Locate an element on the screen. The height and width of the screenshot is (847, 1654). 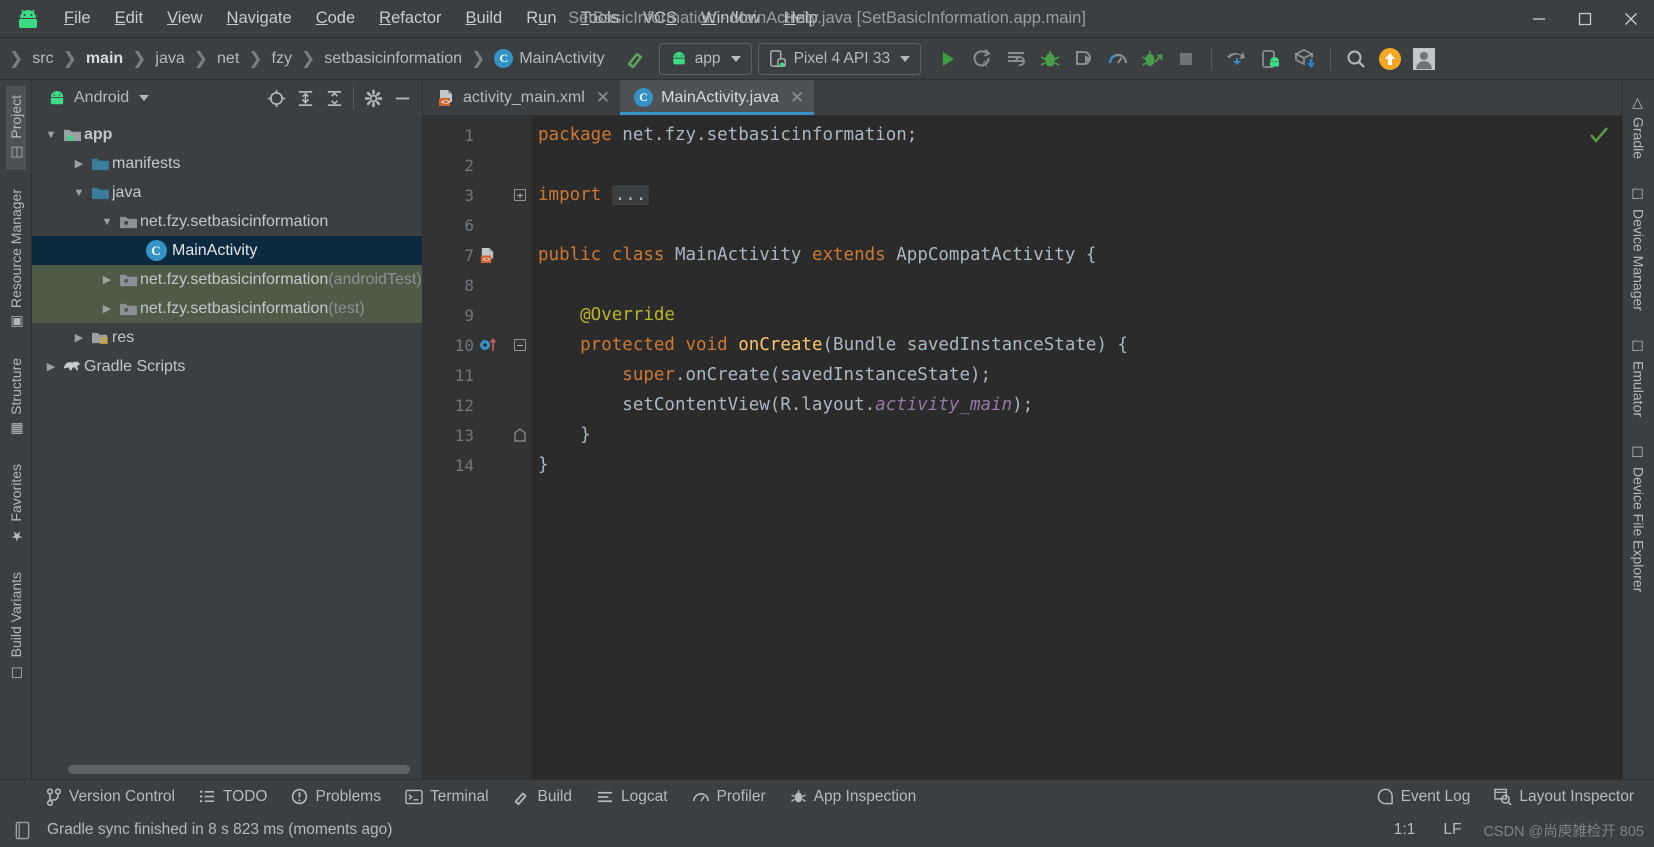
override-method-icon is located at coordinates (491, 345).